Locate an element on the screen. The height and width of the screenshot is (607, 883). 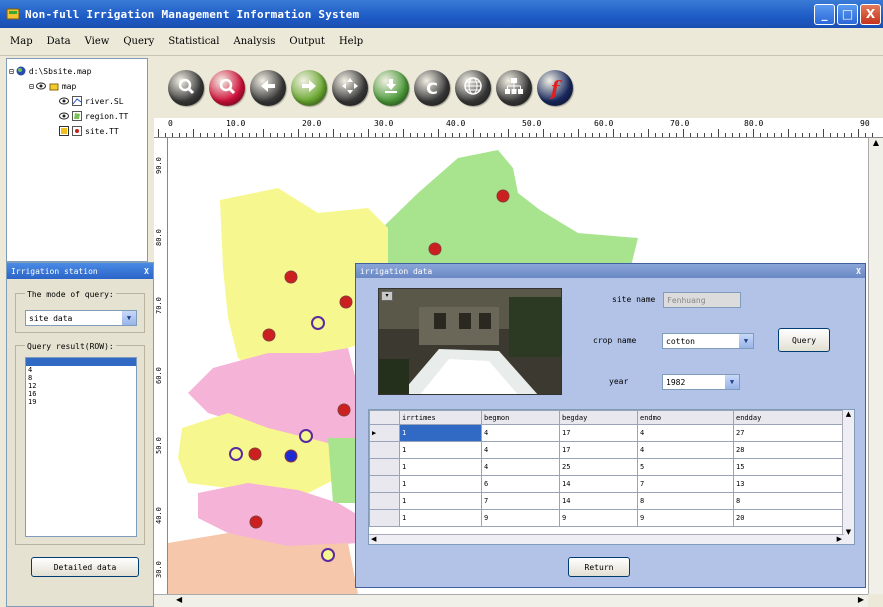
tree-layer-site: site.TT is located at coordinates (89, 131).